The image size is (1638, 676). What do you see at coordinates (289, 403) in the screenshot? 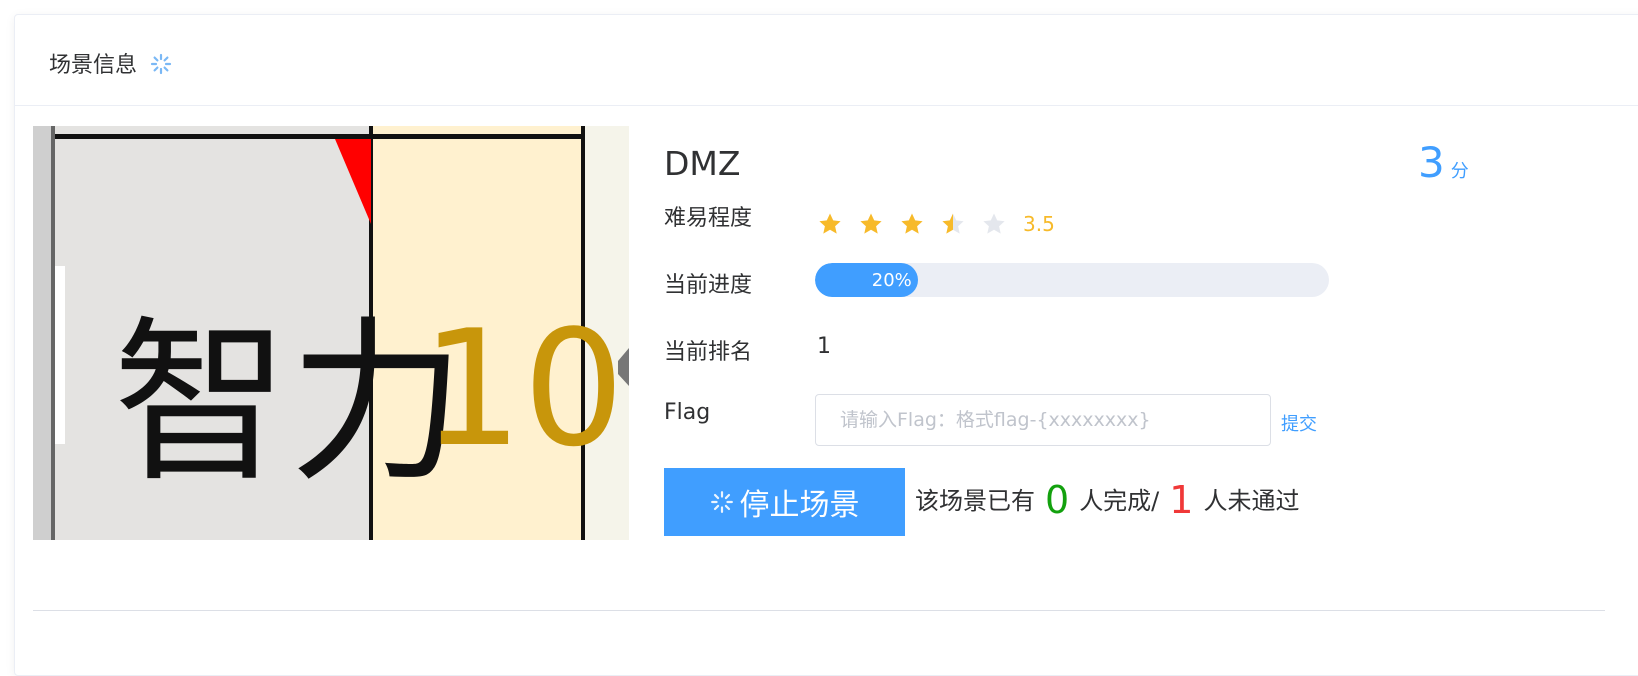
I see `cover-text: 智力` at bounding box center [289, 403].